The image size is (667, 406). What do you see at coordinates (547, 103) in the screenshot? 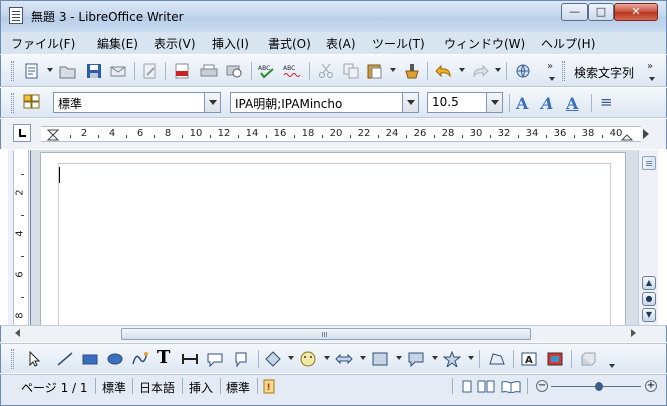
I see `italic-icon: A` at bounding box center [547, 103].